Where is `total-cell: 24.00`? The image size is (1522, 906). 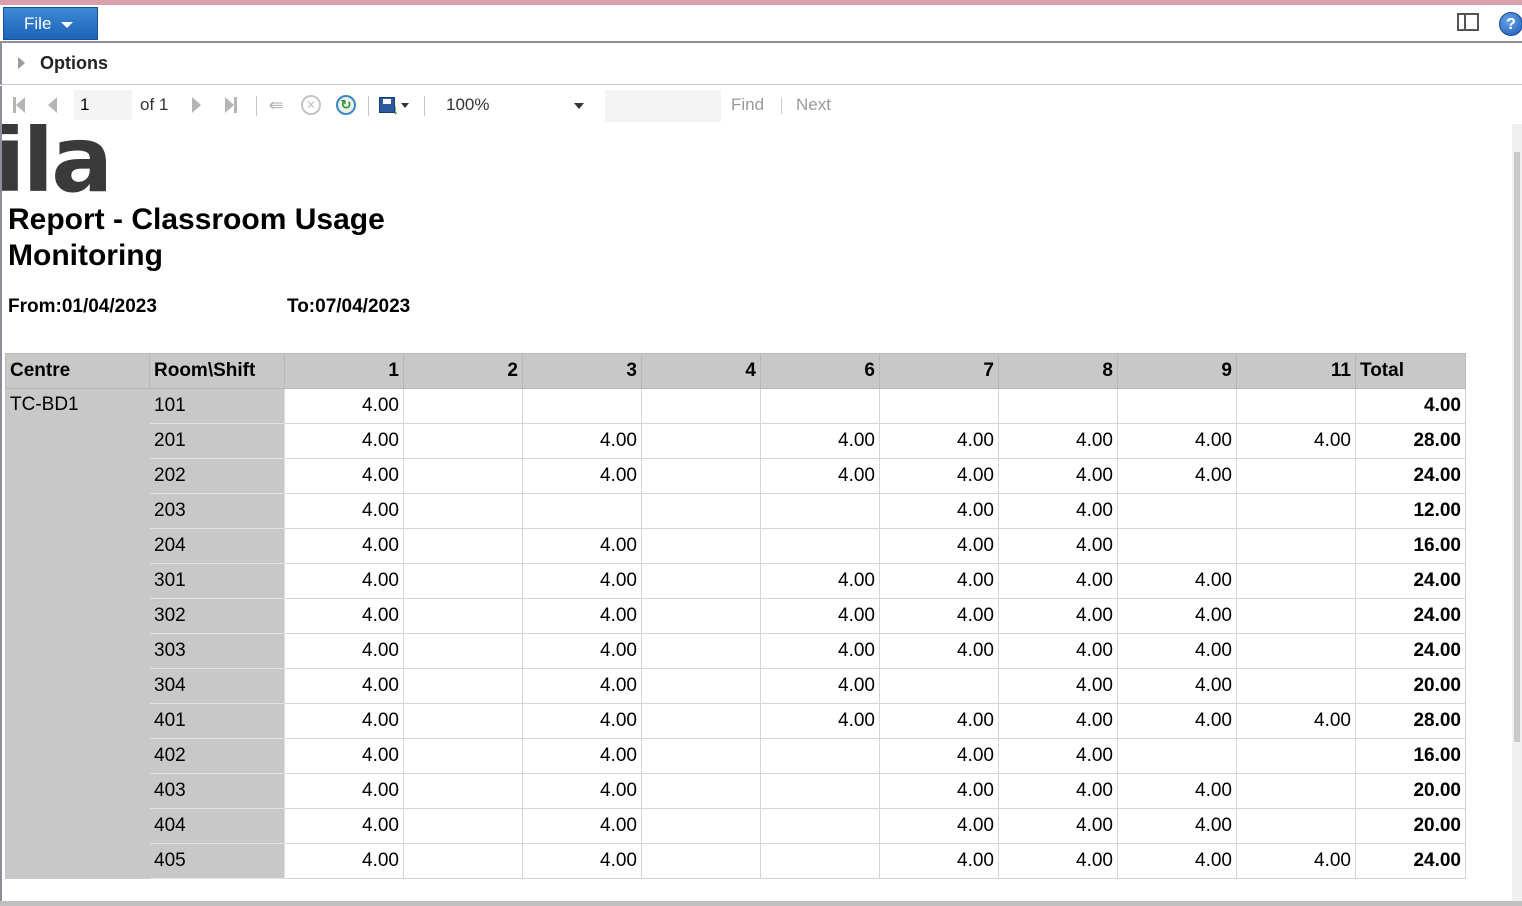
total-cell: 24.00 is located at coordinates (1410, 616).